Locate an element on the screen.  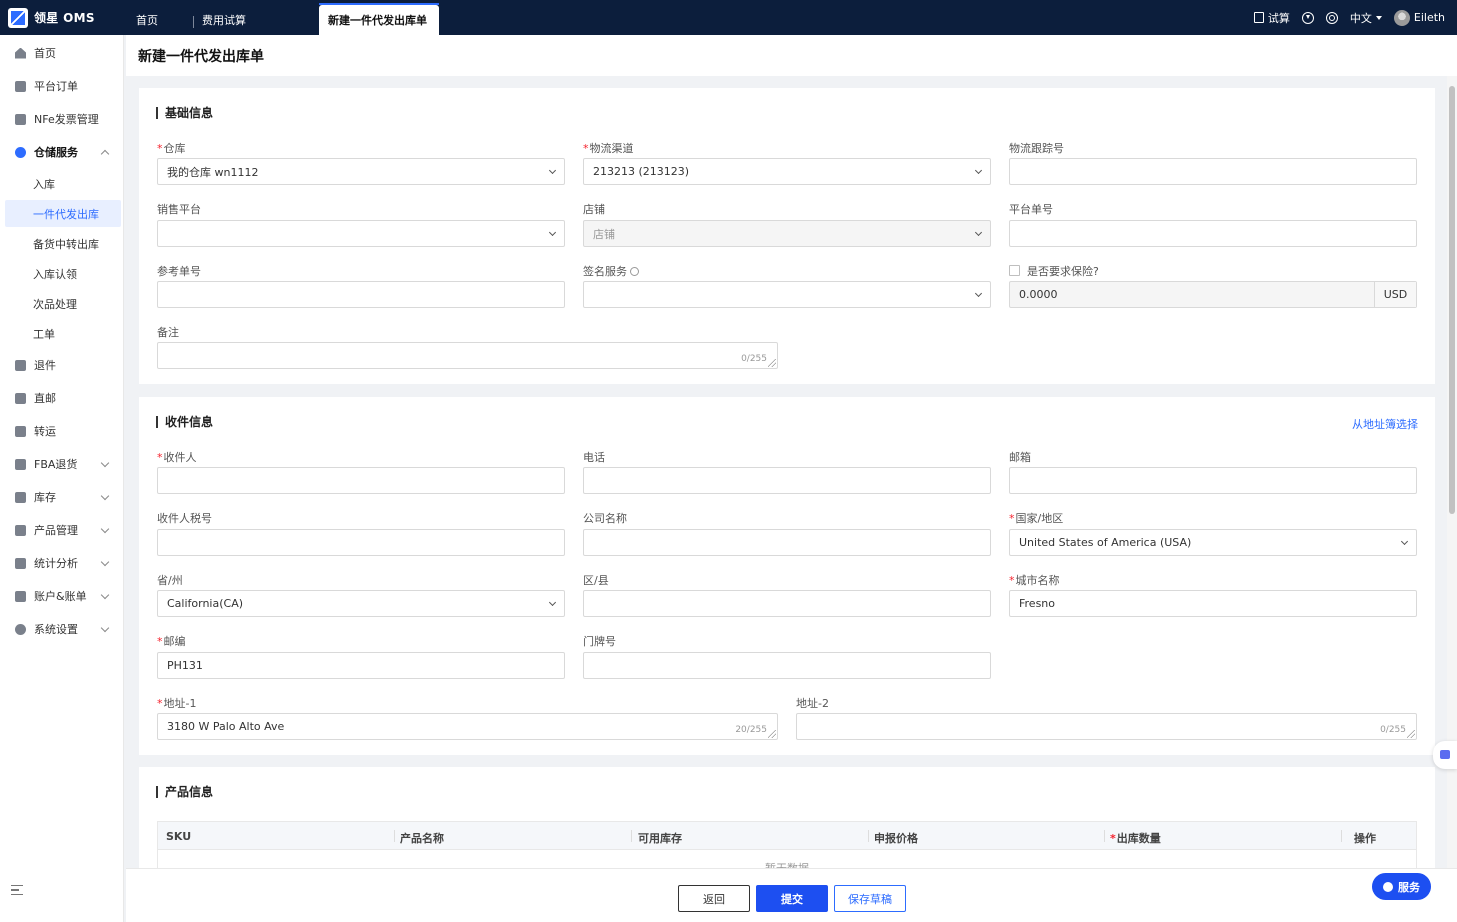
empty-table: 暂无数据 is located at coordinates (787, 859).